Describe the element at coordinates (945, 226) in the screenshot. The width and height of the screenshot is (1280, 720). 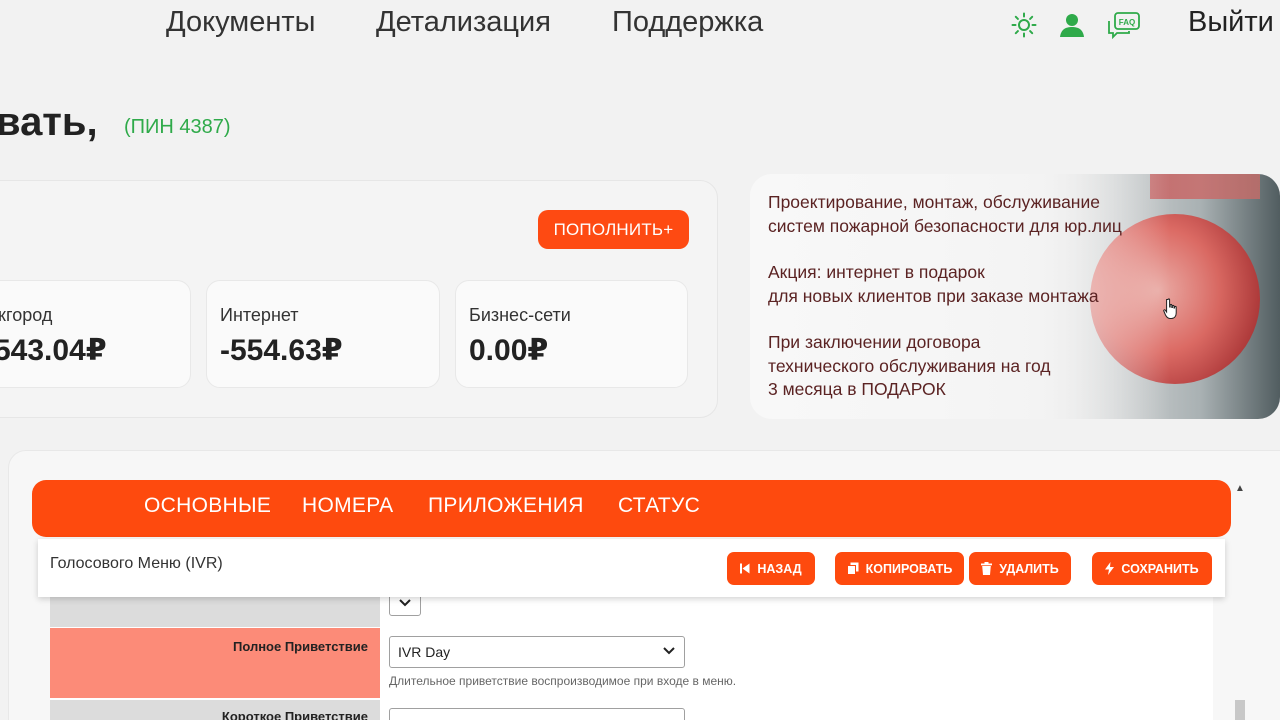
I see `promo-text-line: систем пожарной безопасности для юр.лиц` at that location.